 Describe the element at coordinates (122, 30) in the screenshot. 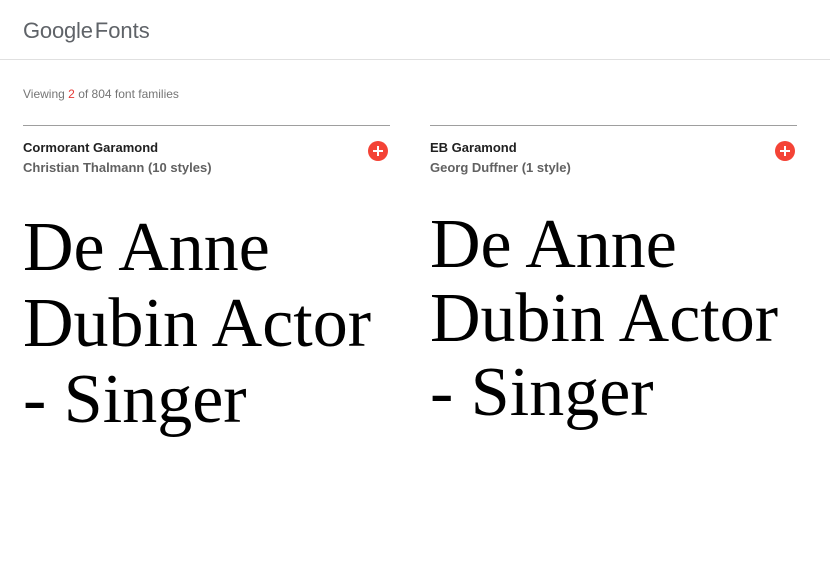

I see `logo-fonts-text: Fonts` at that location.